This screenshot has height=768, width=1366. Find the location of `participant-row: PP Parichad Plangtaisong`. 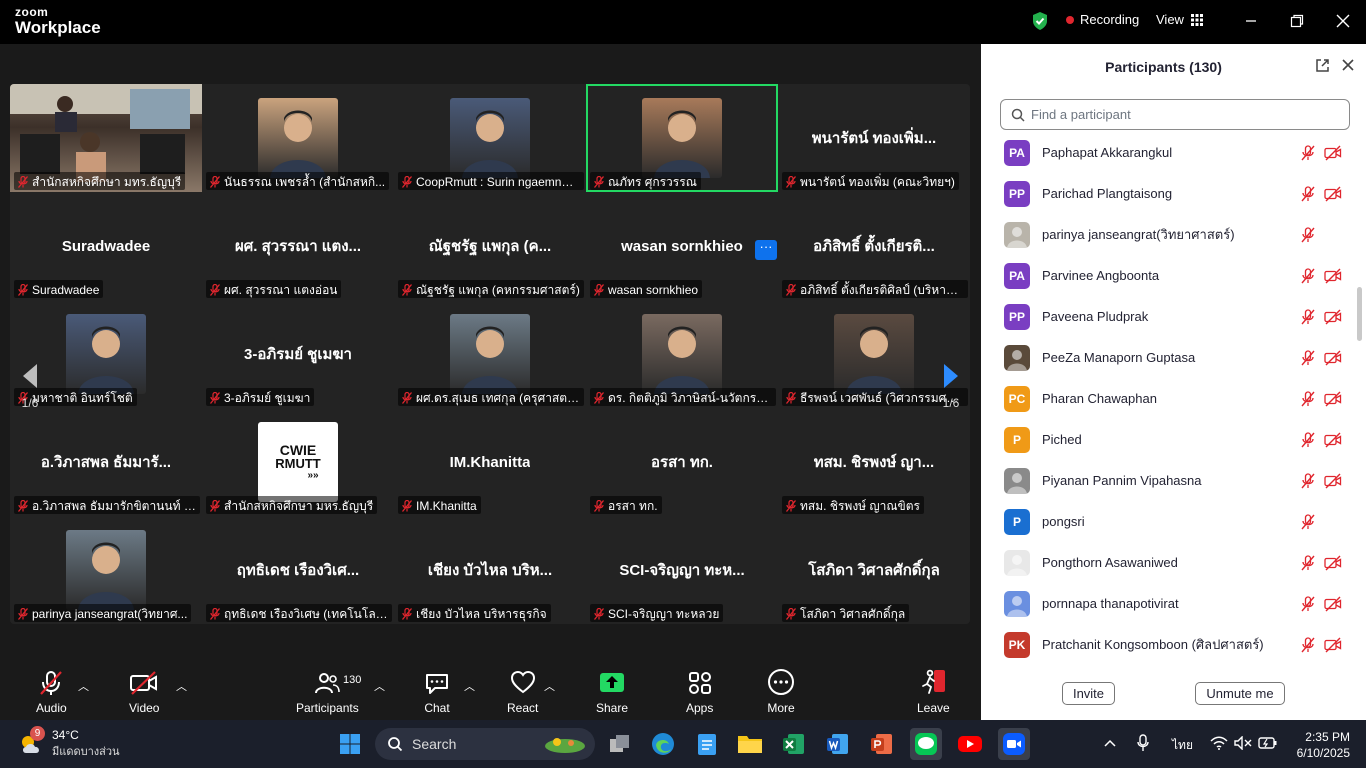

participant-row: PP Parichad Plangtaisong is located at coordinates (1168, 193).